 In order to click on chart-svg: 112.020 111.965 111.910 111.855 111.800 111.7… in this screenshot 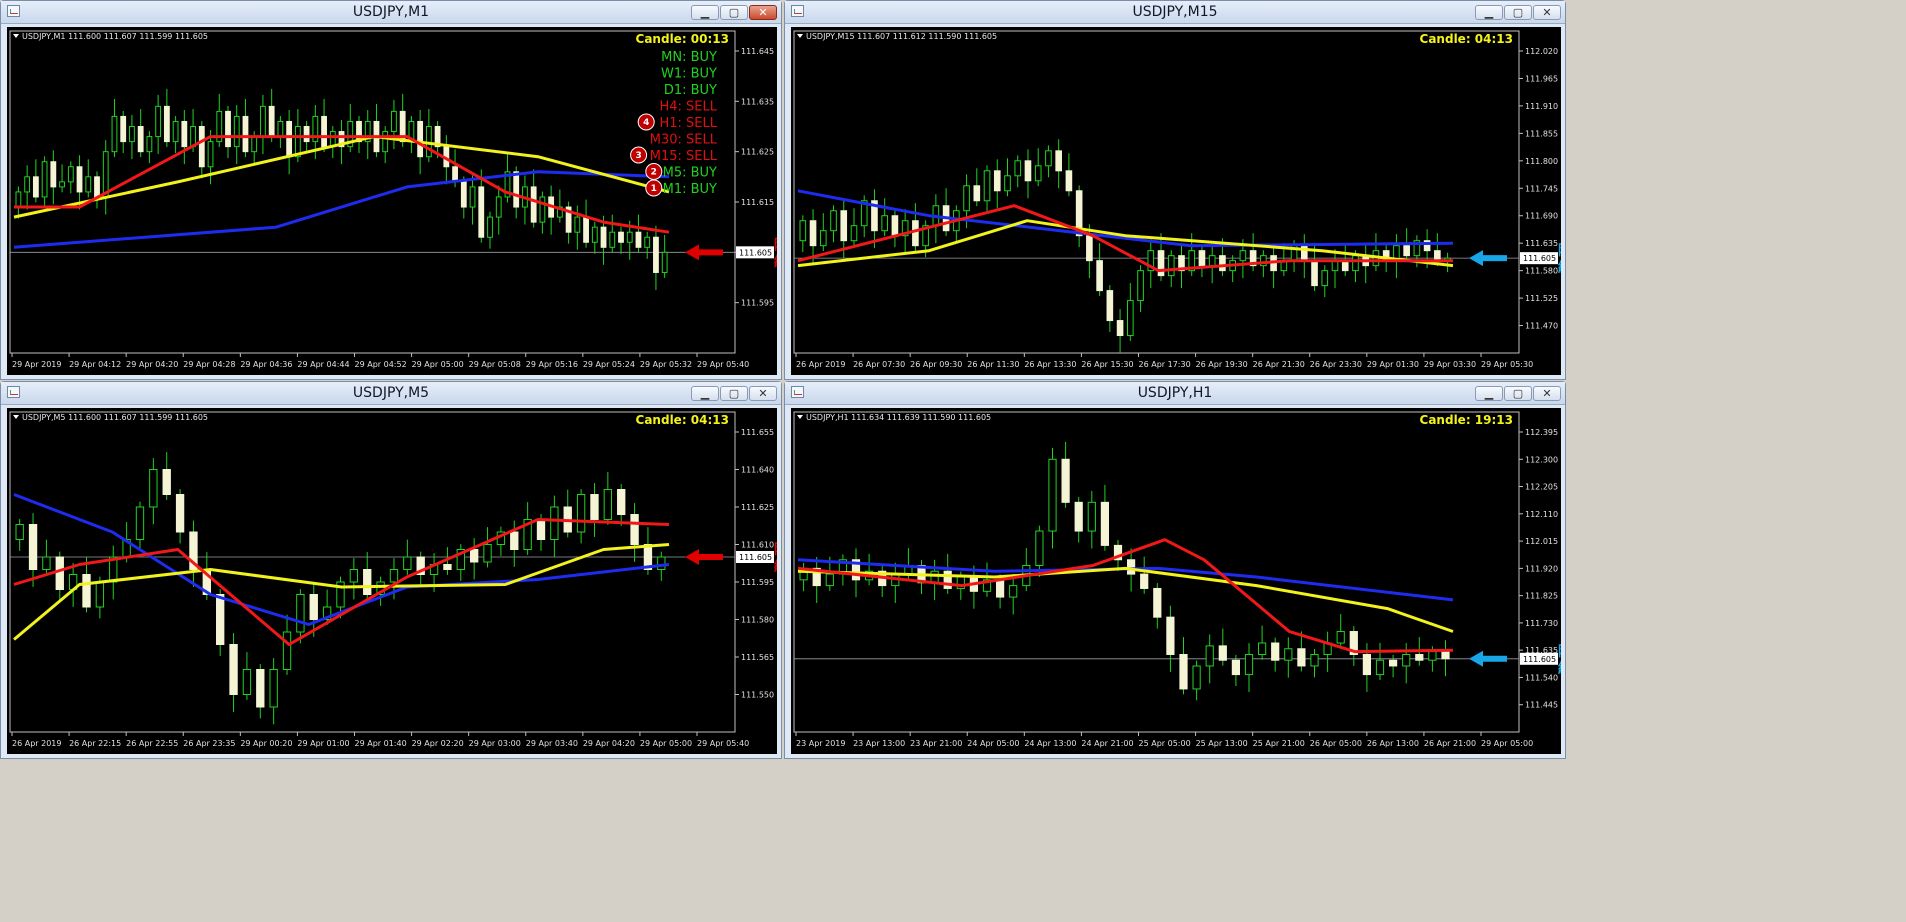, I will do `click(1177, 199)`.